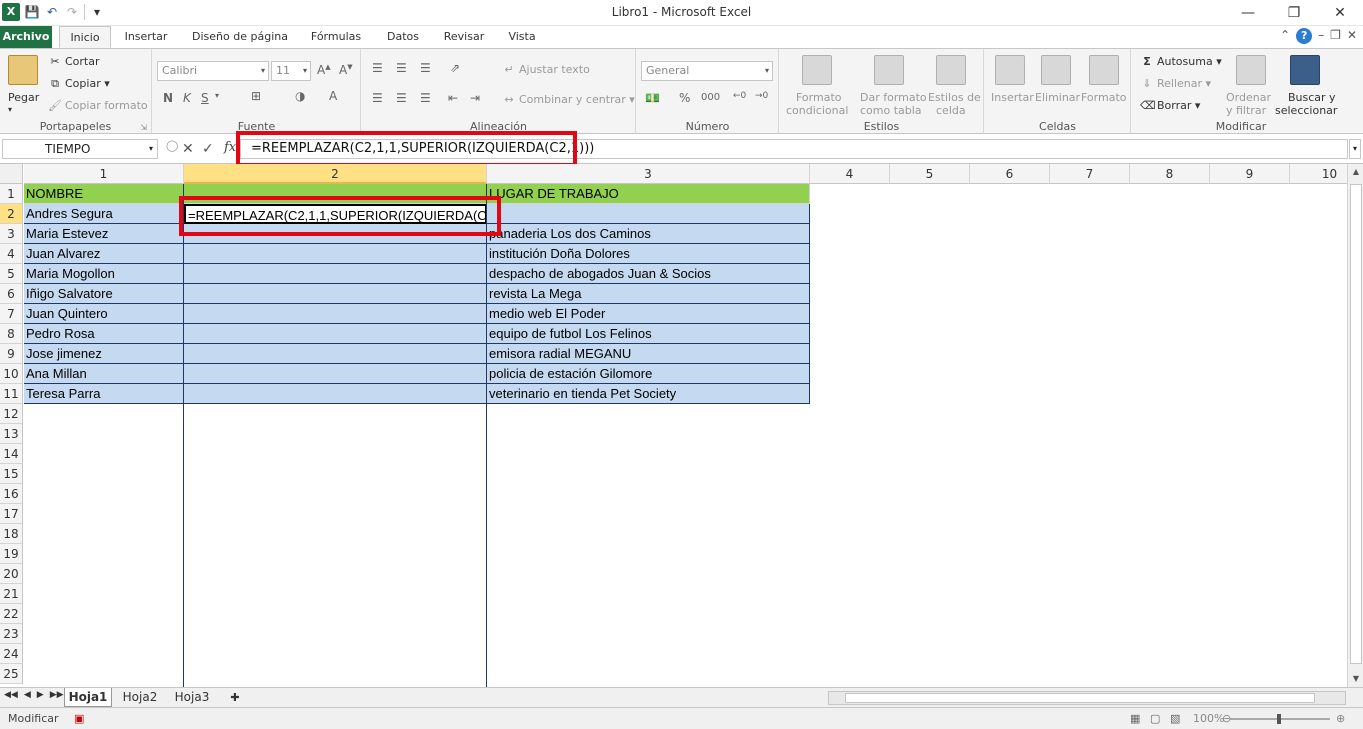  Describe the element at coordinates (1208, 718) in the screenshot. I see `zoom-level: 100%` at that location.